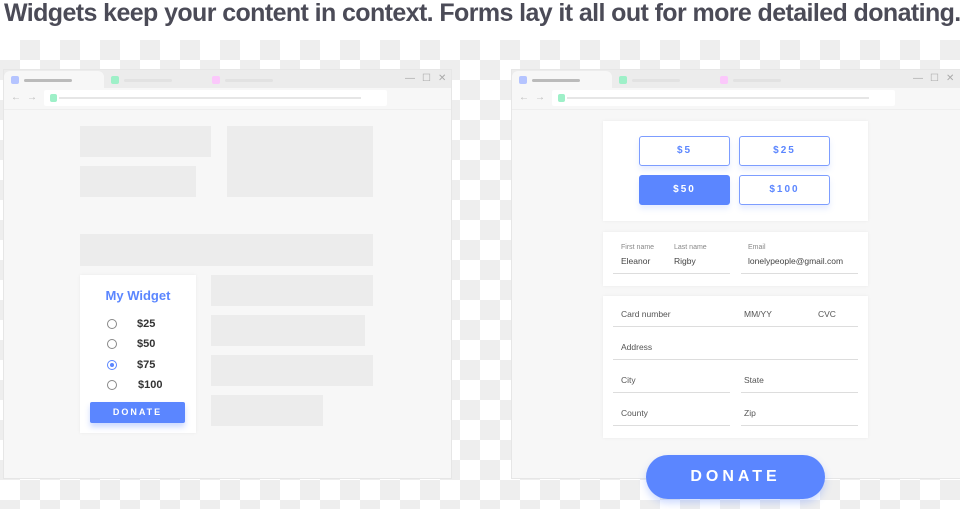  I want to click on option-label: $50, so click(146, 344).